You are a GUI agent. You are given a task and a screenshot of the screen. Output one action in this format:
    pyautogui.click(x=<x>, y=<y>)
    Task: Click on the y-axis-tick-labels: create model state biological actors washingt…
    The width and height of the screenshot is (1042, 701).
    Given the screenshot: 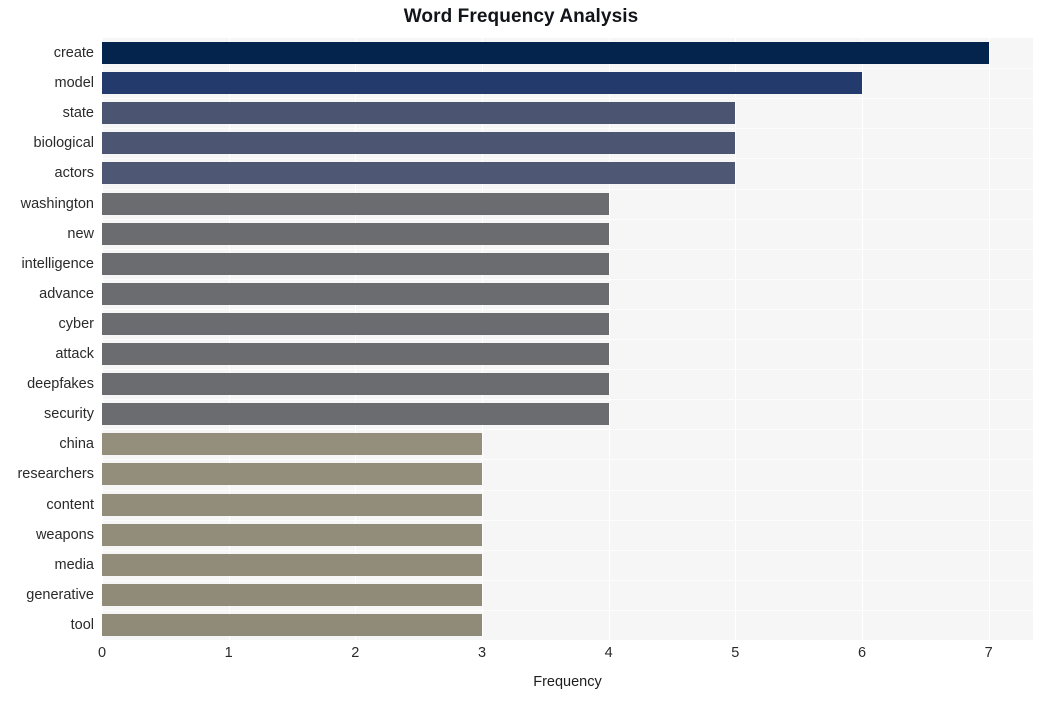 What is the action you would take?
    pyautogui.click(x=47, y=339)
    